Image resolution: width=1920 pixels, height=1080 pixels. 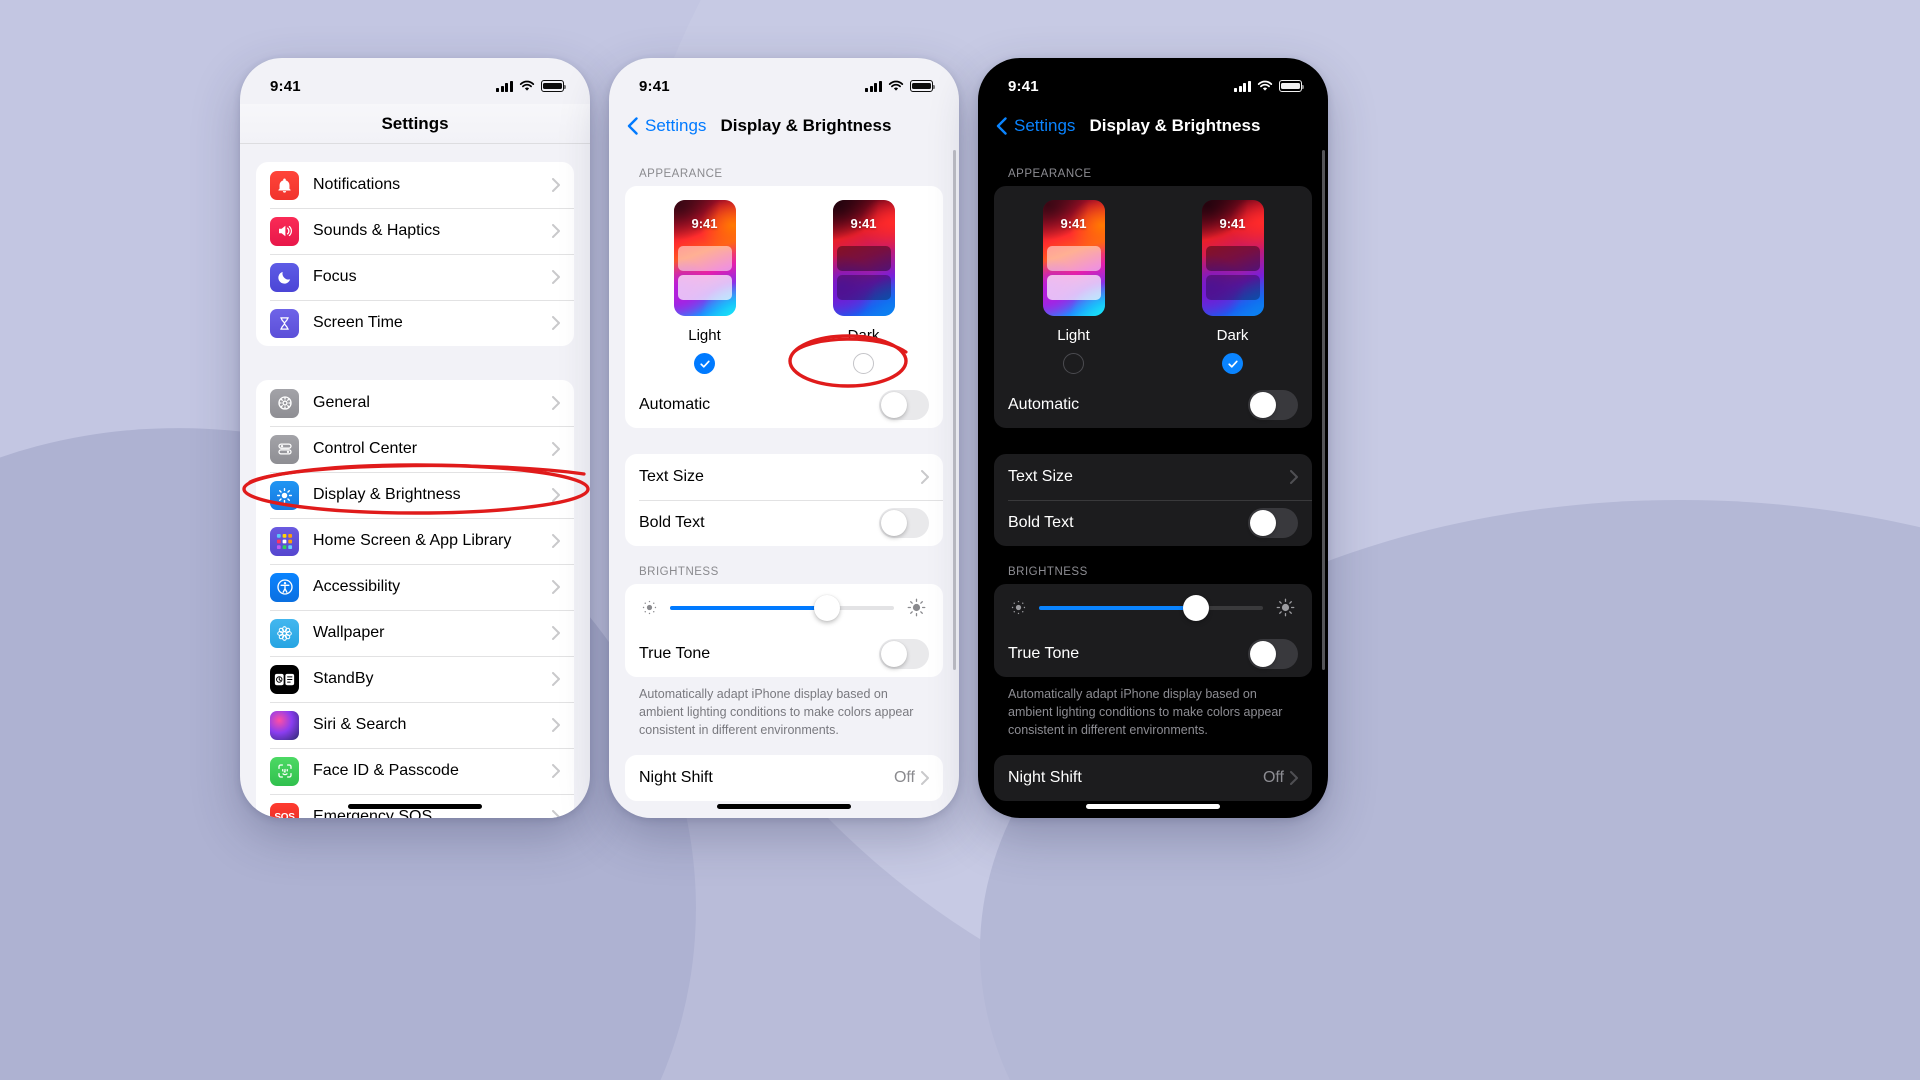 I want to click on gear-icon, so click(x=284, y=403).